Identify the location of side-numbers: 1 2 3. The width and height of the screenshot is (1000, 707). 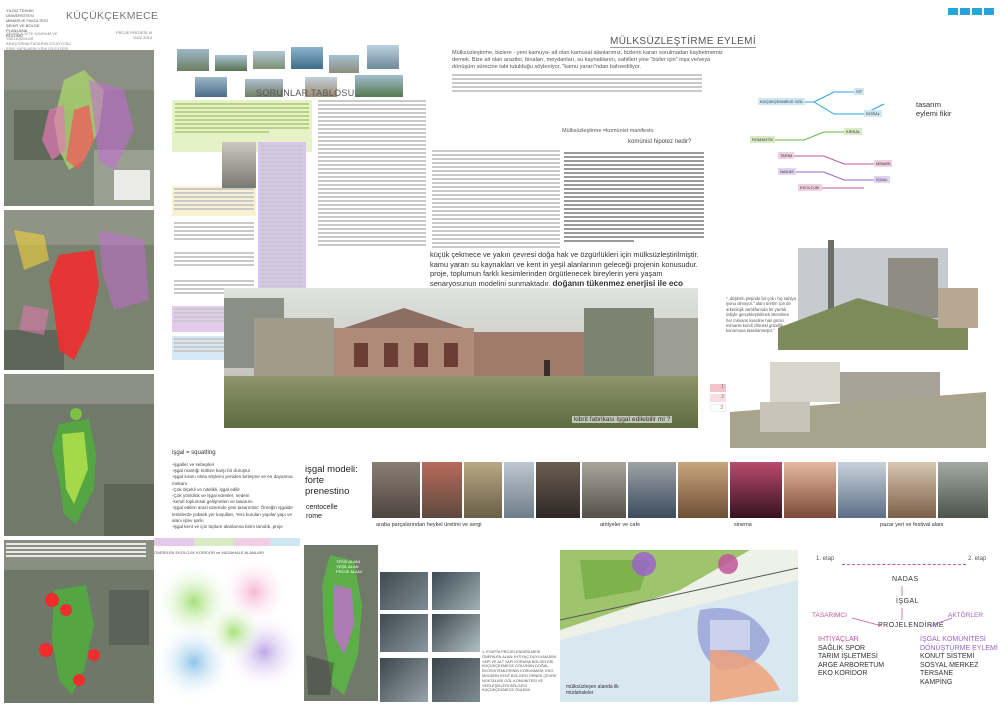
(718, 398).